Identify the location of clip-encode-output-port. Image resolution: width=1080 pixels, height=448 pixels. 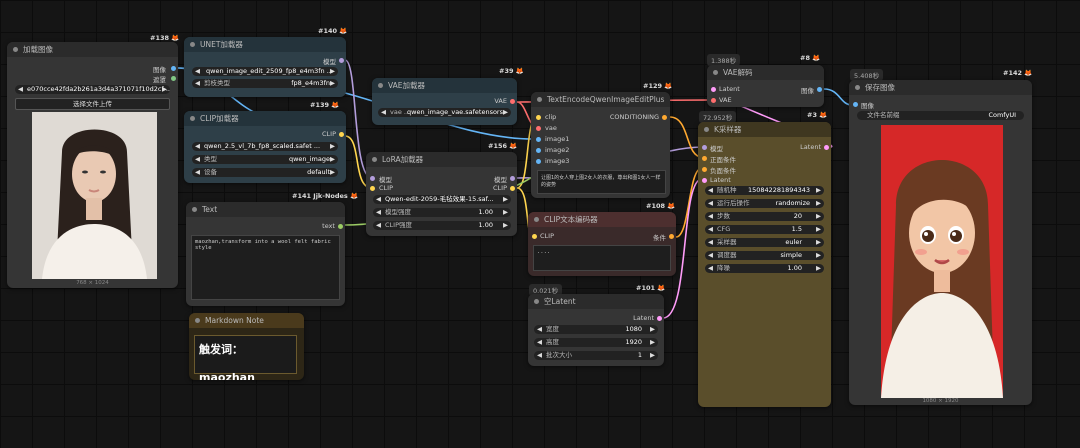
(671, 236).